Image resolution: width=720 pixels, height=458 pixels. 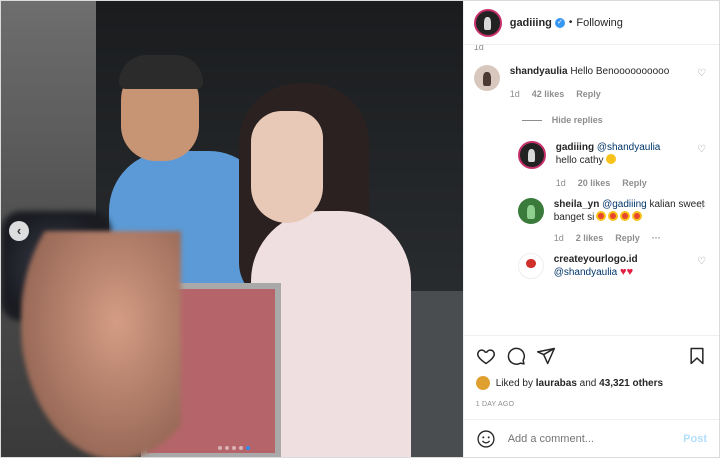 What do you see at coordinates (620, 71) in the screenshot?
I see `comment-text: Hello Benoooooooooo` at bounding box center [620, 71].